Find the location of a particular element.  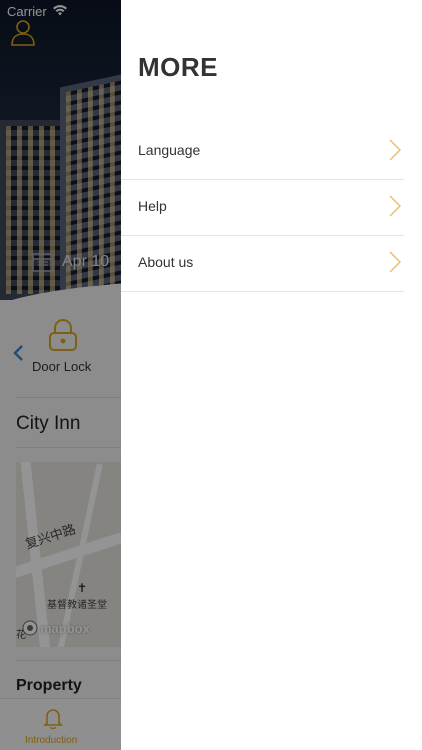

menu-item-label: Language is located at coordinates (169, 150).